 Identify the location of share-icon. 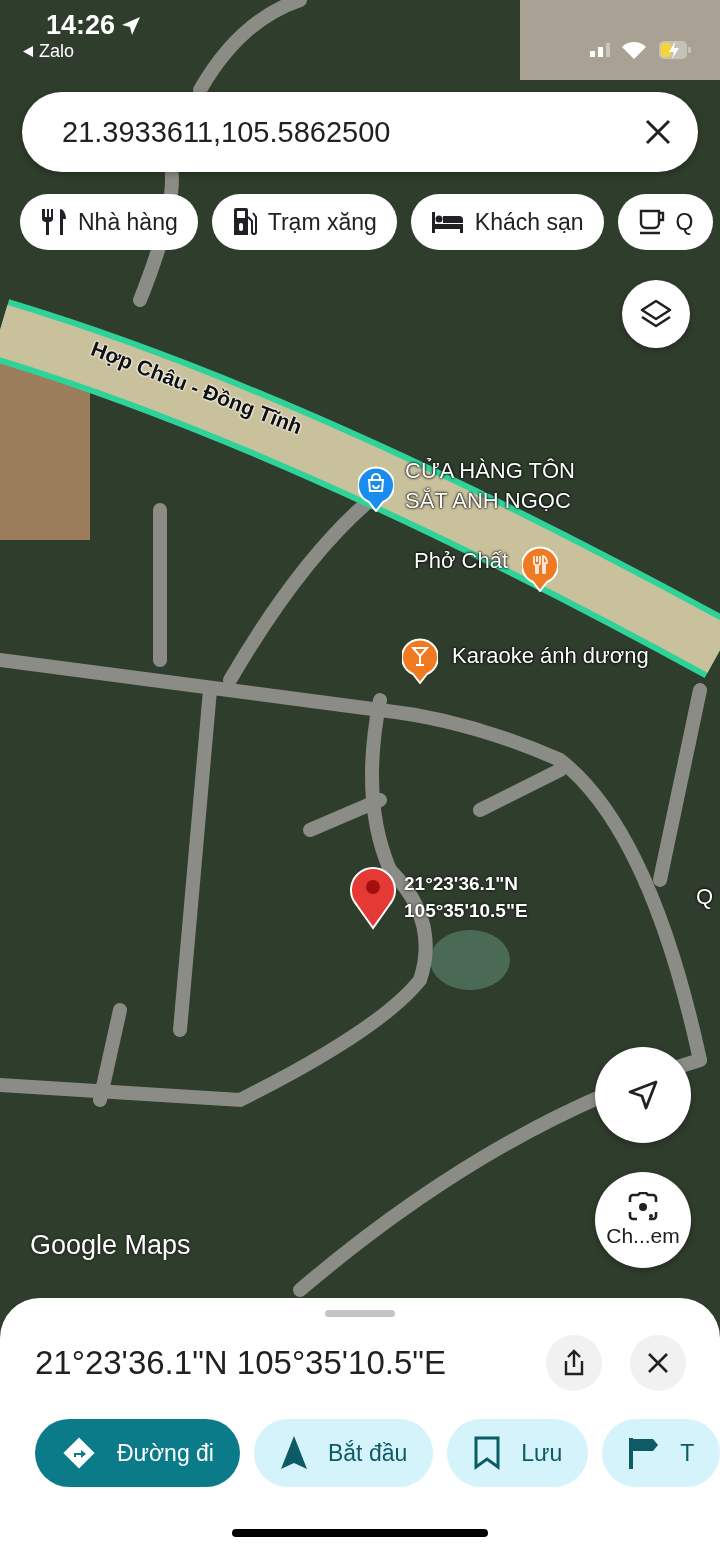
(574, 1363).